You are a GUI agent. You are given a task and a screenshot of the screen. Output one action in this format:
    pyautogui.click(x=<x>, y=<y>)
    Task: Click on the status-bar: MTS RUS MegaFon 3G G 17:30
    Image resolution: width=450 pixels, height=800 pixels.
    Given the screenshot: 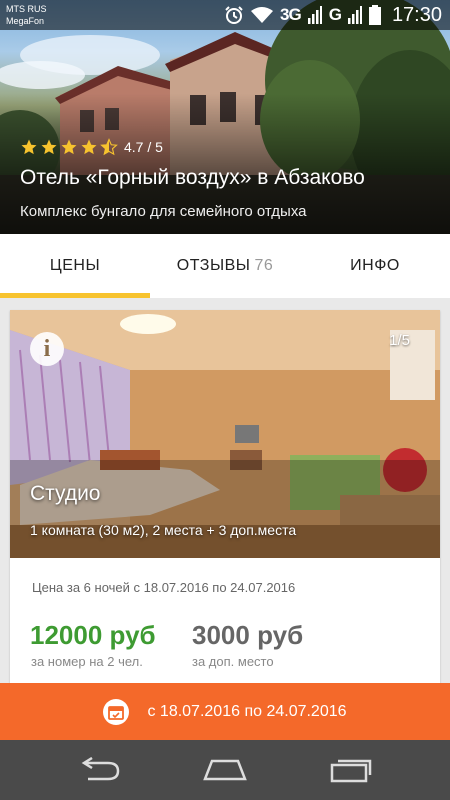 What is the action you would take?
    pyautogui.click(x=225, y=15)
    